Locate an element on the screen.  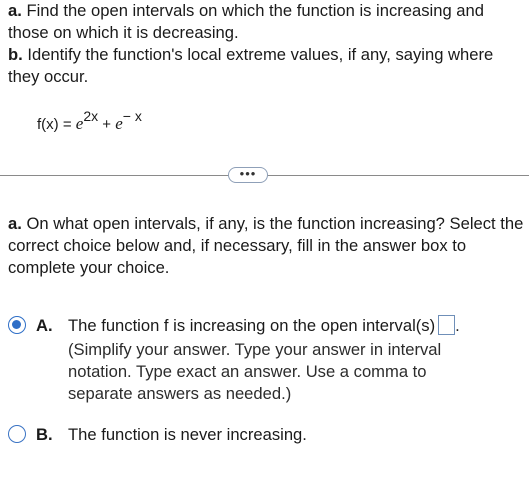
formula-exponent-1: 2x is located at coordinates (91, 116).